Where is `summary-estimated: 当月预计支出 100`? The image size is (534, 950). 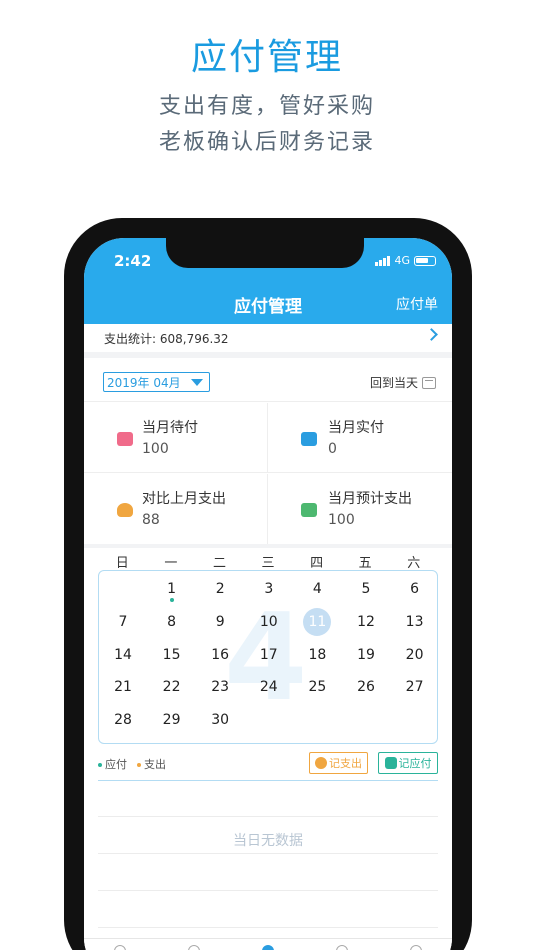 summary-estimated: 当月预计支出 100 is located at coordinates (360, 509).